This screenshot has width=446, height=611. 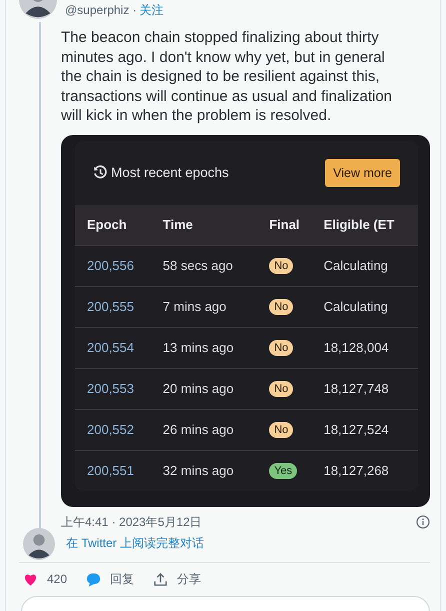 What do you see at coordinates (362, 172) in the screenshot?
I see `view-more-button: View more` at bounding box center [362, 172].